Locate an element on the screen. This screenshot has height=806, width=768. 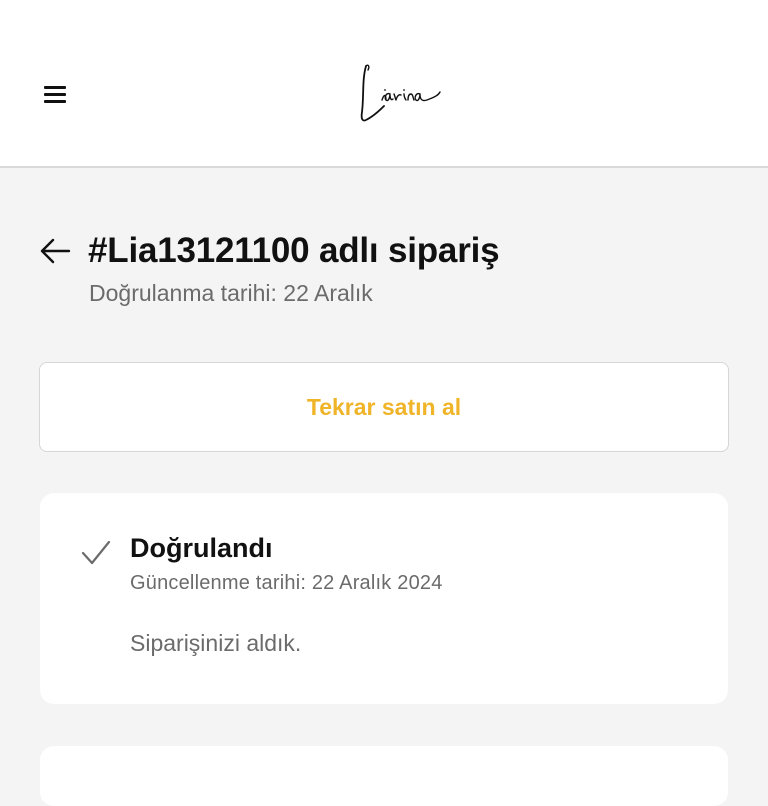
status-updated-date: Güncellenme tarihi: 22 Aralık 2024 is located at coordinates (286, 583).